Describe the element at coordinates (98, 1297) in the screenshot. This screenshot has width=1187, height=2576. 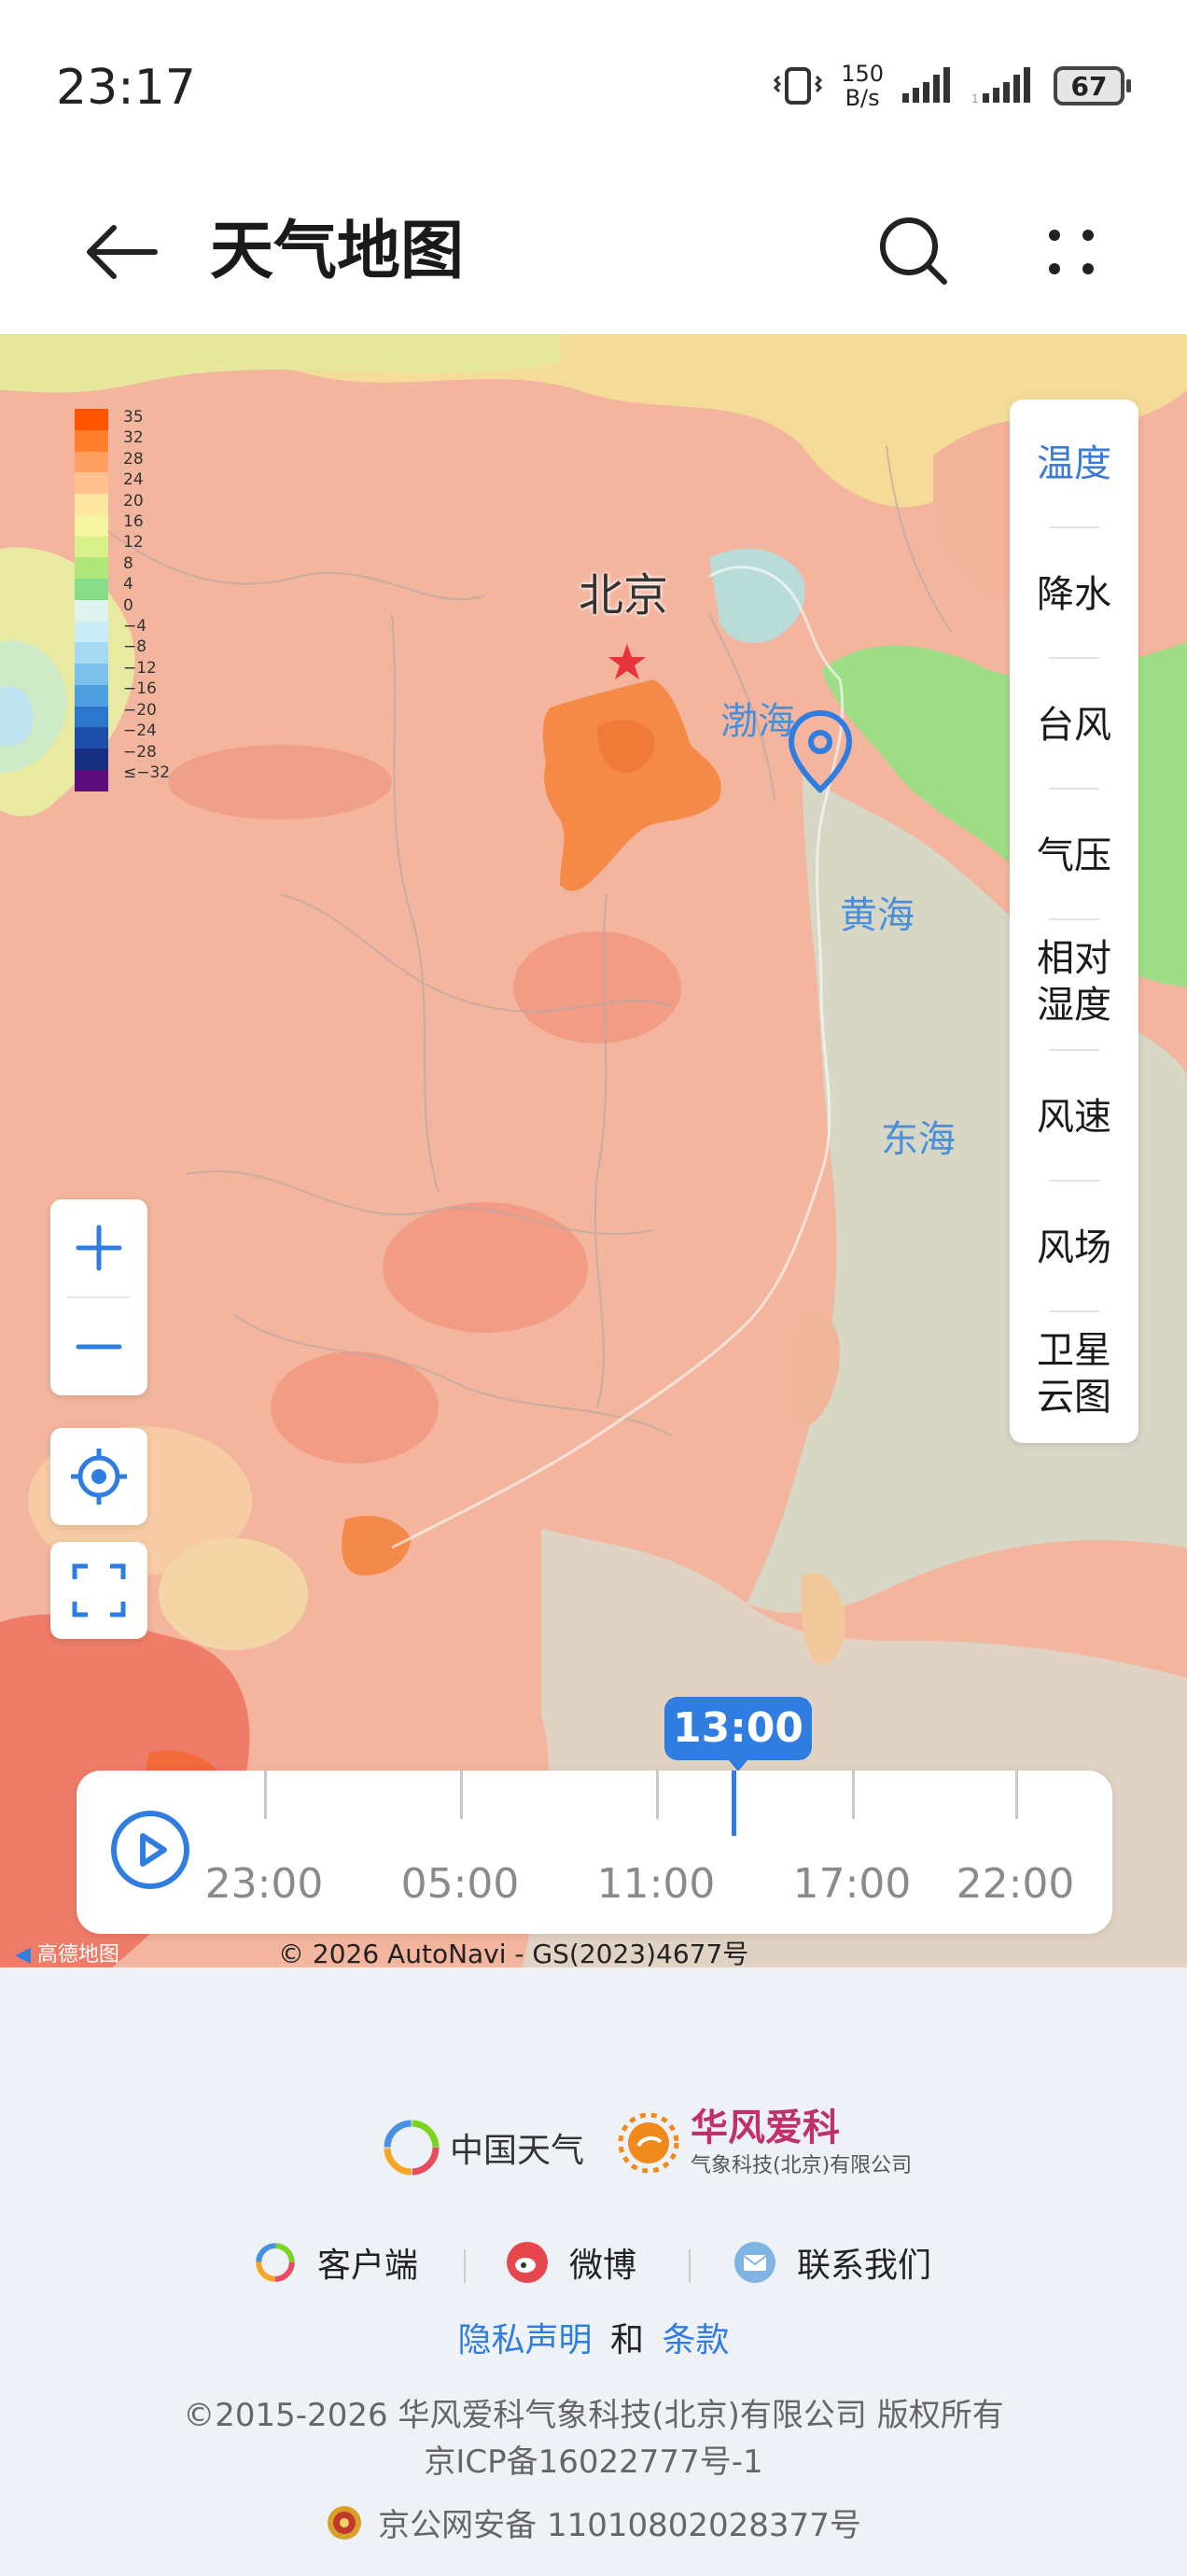
I see `zoom-controls` at that location.